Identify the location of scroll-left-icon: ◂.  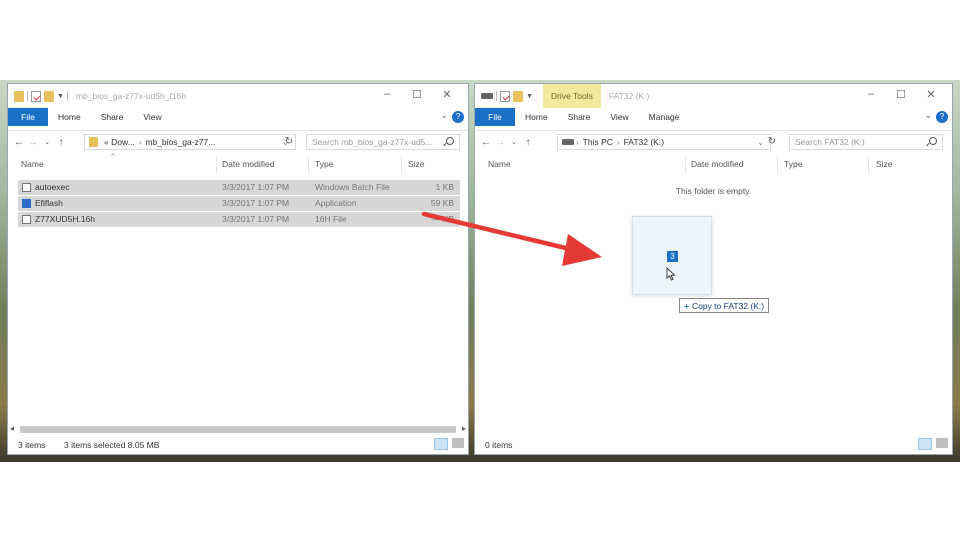
(12, 428).